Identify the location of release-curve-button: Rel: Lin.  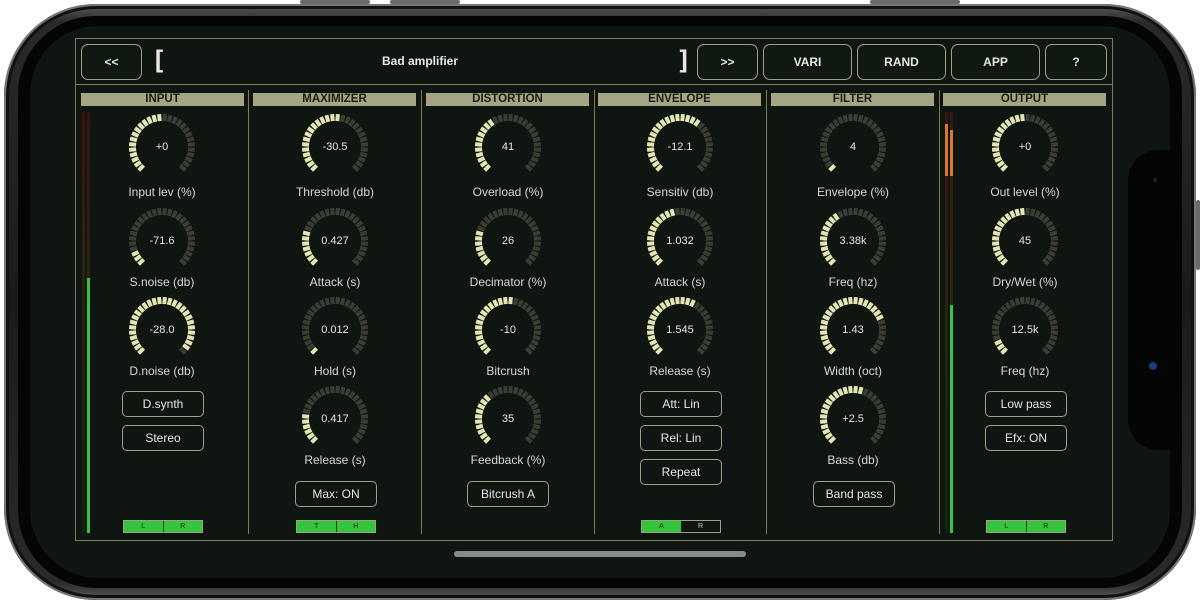
(681, 438).